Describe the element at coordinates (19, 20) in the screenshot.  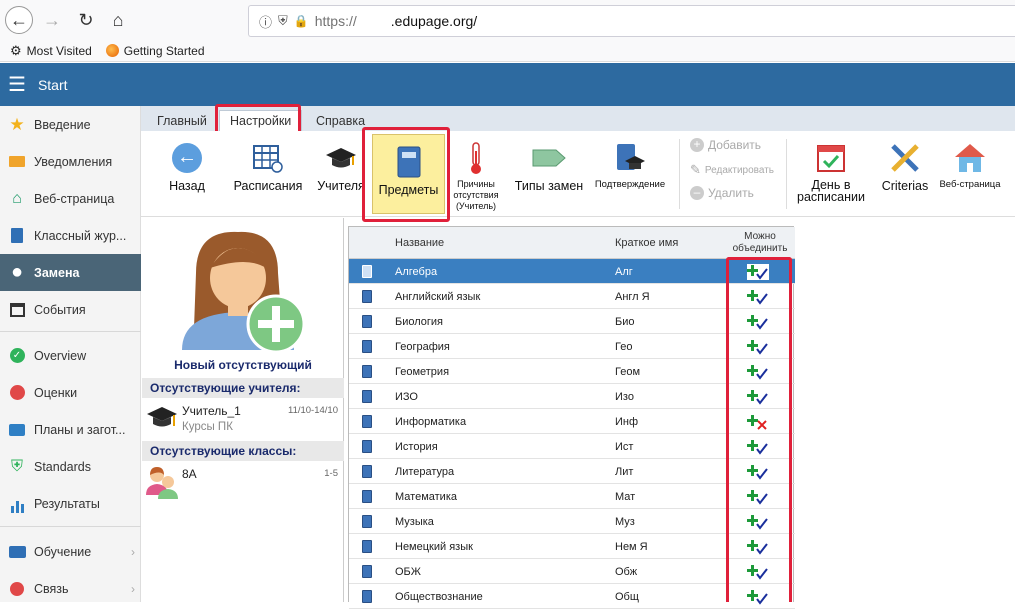
I see `back-arrow-icon: ←` at that location.